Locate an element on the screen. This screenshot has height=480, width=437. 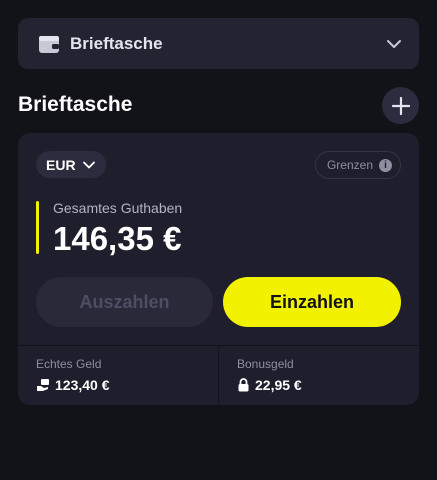
divider is located at coordinates (218, 375).